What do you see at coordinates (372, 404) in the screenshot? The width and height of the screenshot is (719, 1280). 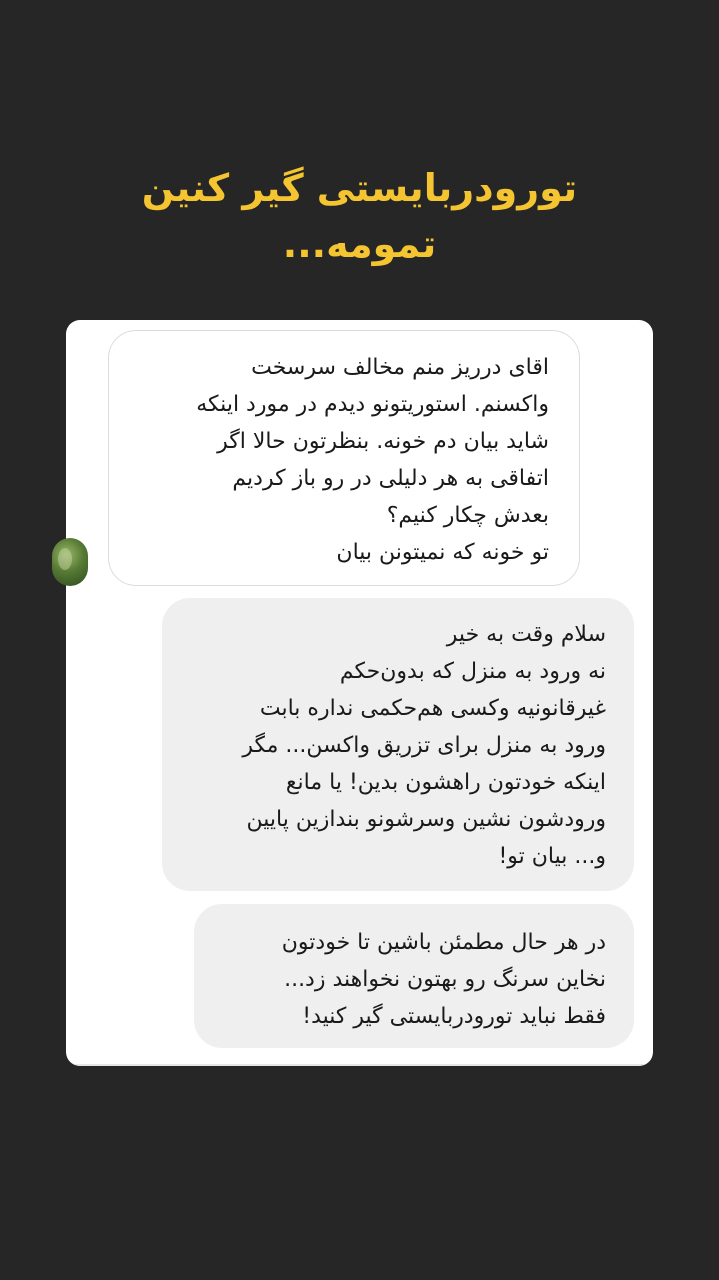 I see `message-line: واکسنم. استوریتونو دیدم در مورد اینکه` at bounding box center [372, 404].